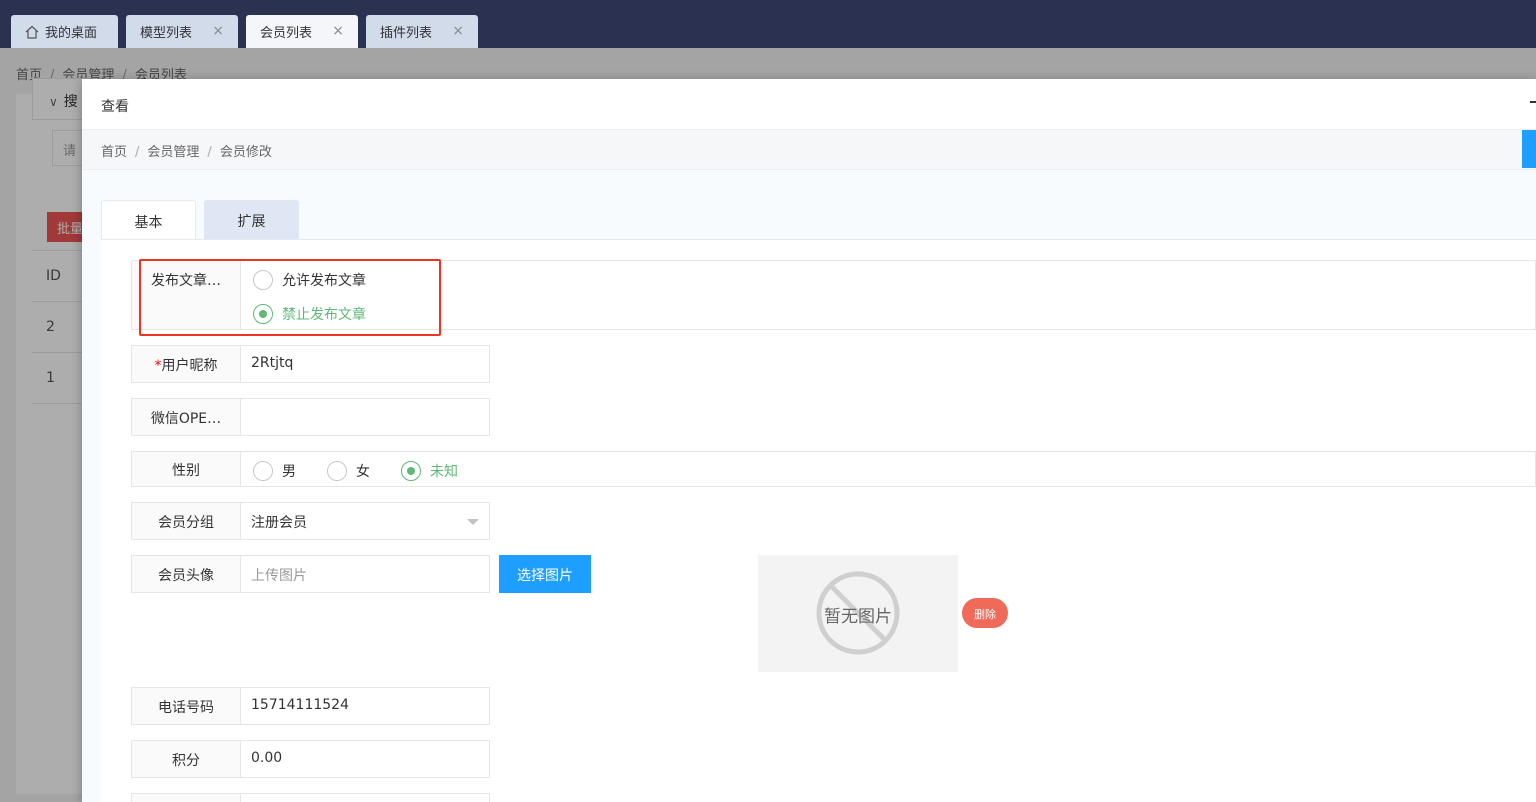 The height and width of the screenshot is (802, 1536). What do you see at coordinates (545, 574) in the screenshot?
I see `choose-image-button: 选择图片` at bounding box center [545, 574].